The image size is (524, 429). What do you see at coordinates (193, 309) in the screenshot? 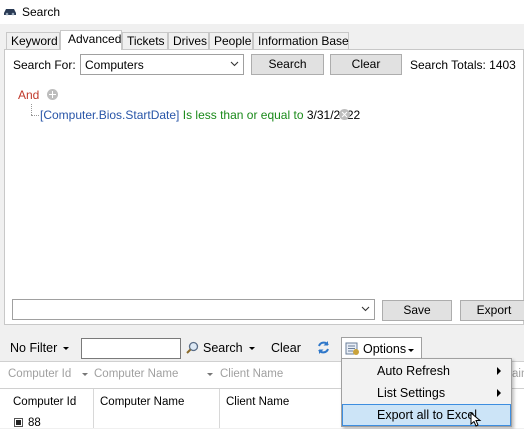
I see `saved-search-select` at bounding box center [193, 309].